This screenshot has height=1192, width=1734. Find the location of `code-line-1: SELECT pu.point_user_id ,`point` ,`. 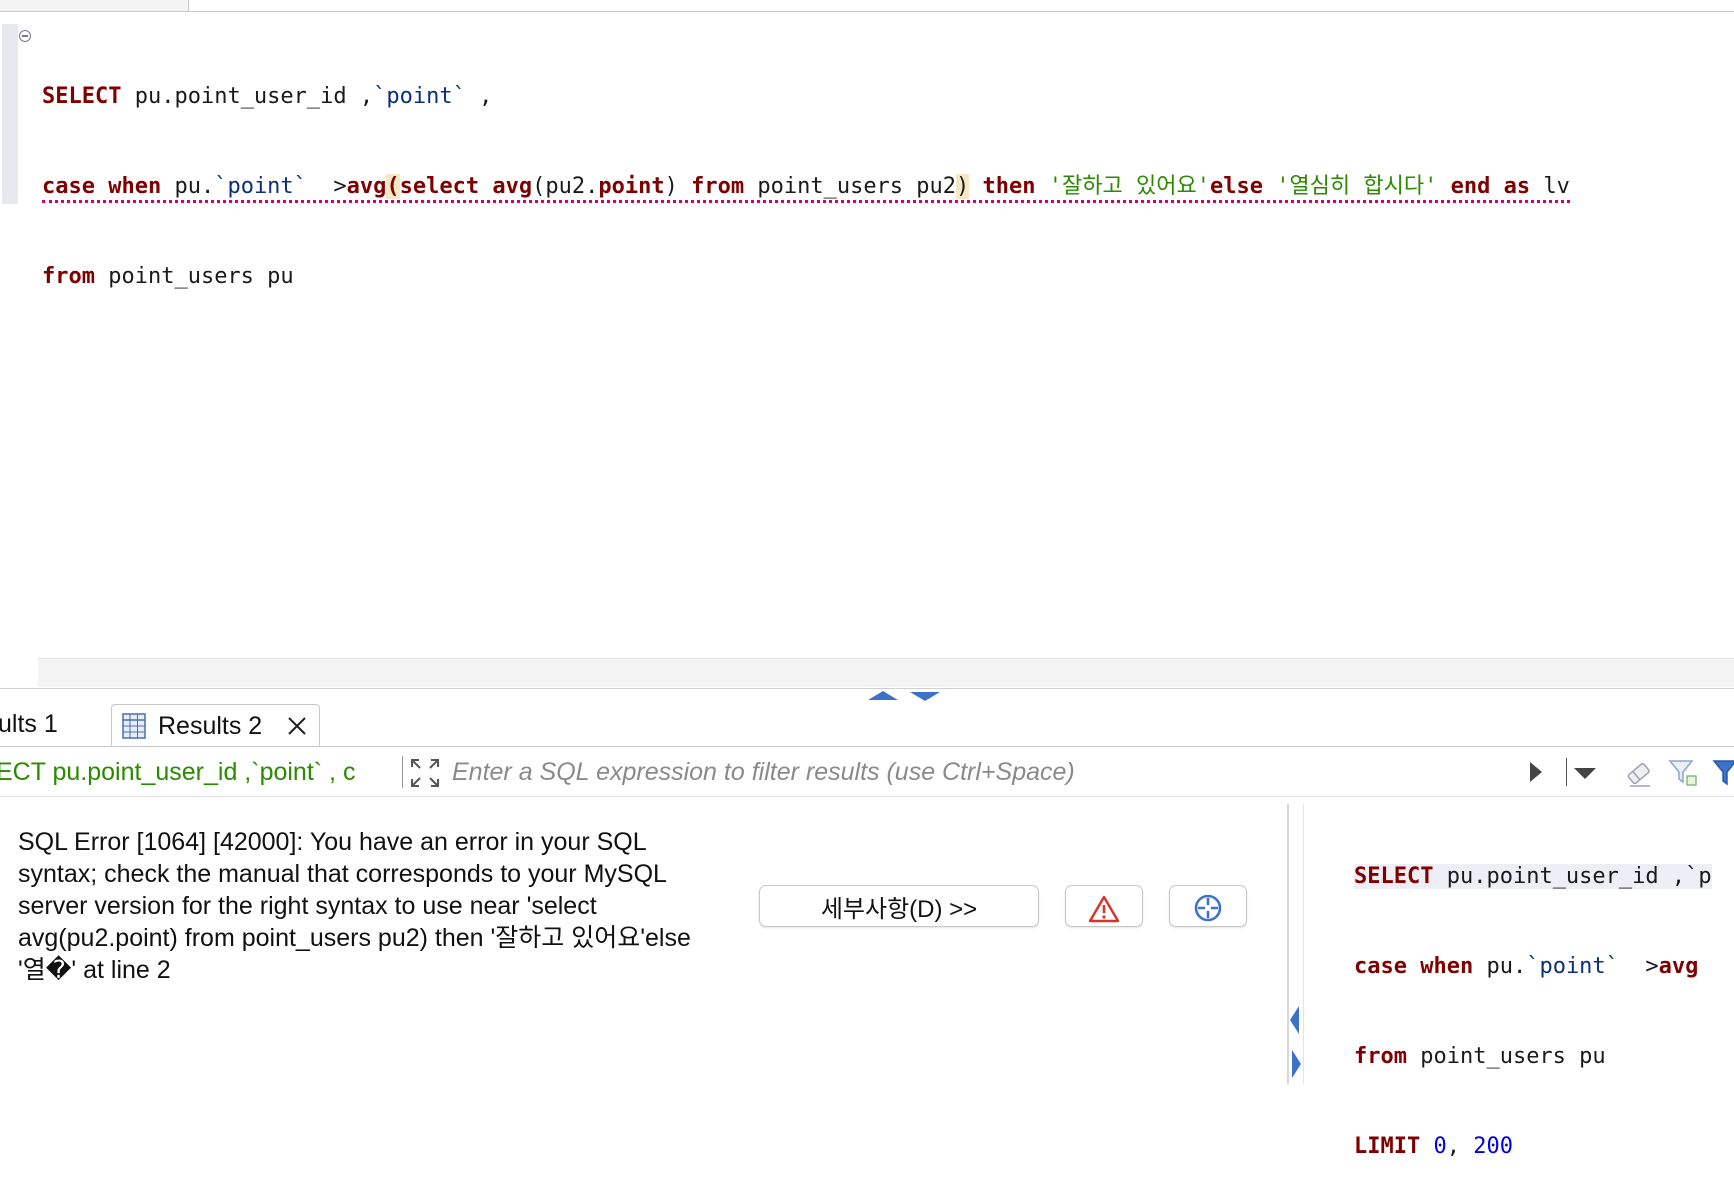

code-line-1: SELECT pu.point_user_id ,`point` , is located at coordinates (806, 97).